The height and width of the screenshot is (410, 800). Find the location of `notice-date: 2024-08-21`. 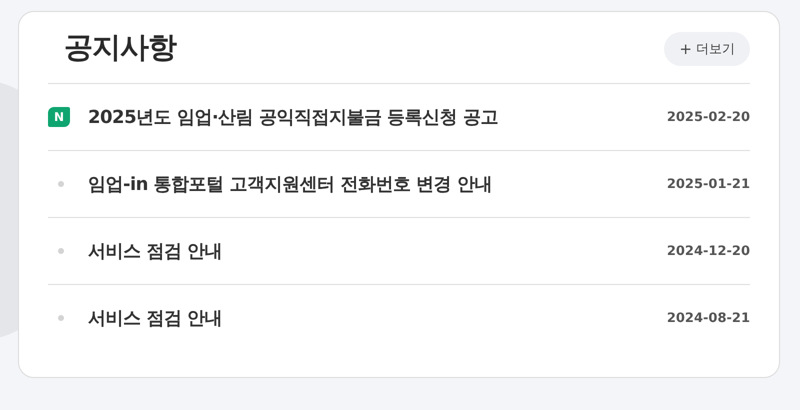

notice-date: 2024-08-21 is located at coordinates (708, 318).